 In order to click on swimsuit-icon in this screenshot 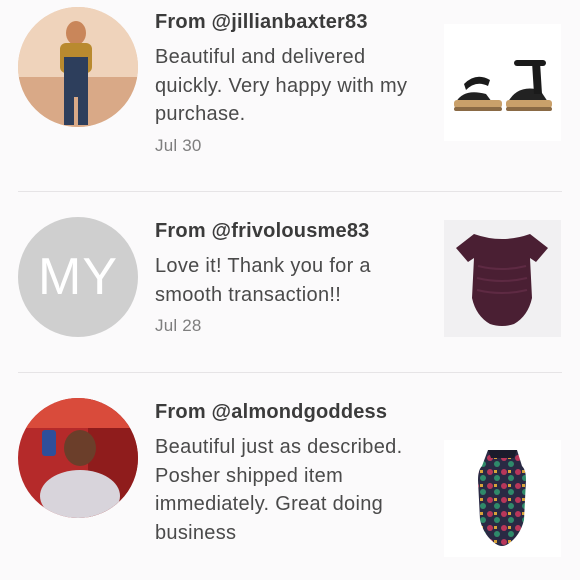, I will do `click(502, 278)`.